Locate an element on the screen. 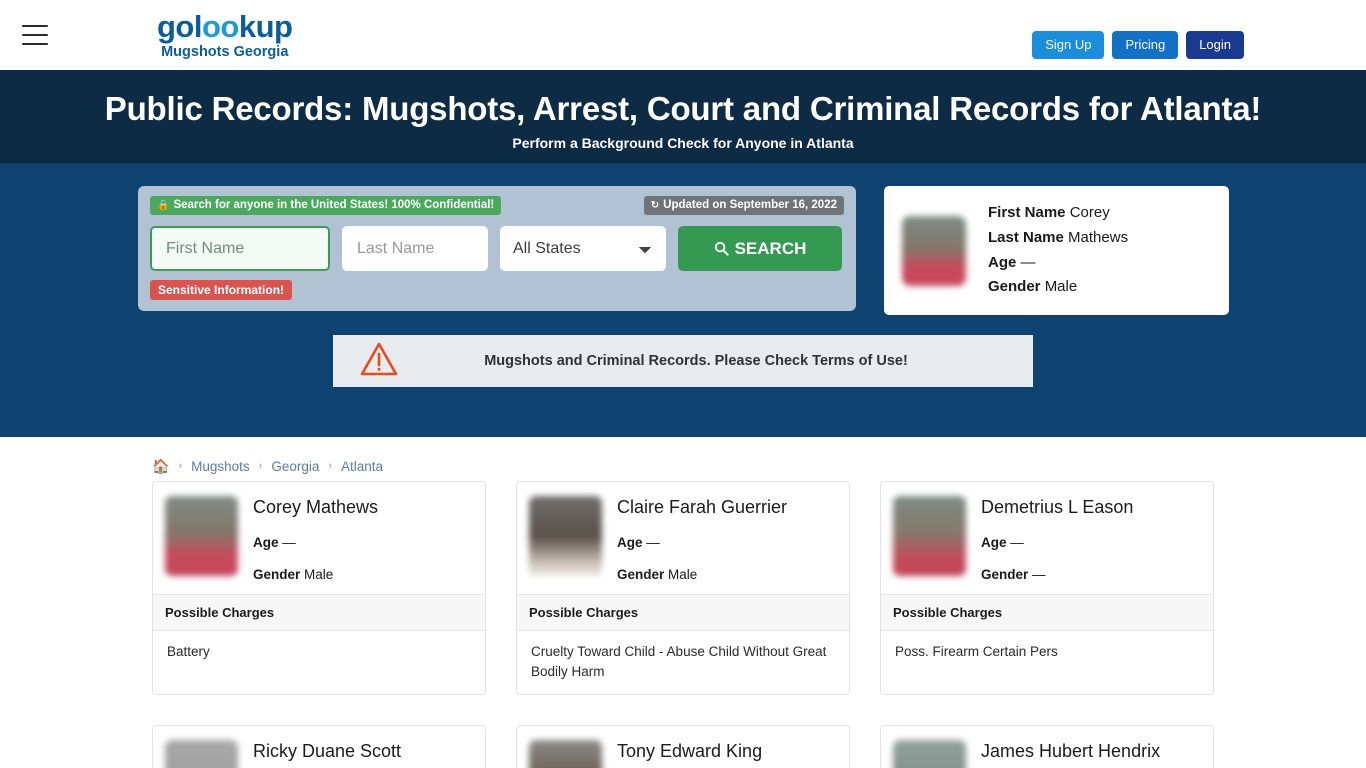 This screenshot has height=768, width=1366. result-card-header: Tony Edward King is located at coordinates (683, 747).